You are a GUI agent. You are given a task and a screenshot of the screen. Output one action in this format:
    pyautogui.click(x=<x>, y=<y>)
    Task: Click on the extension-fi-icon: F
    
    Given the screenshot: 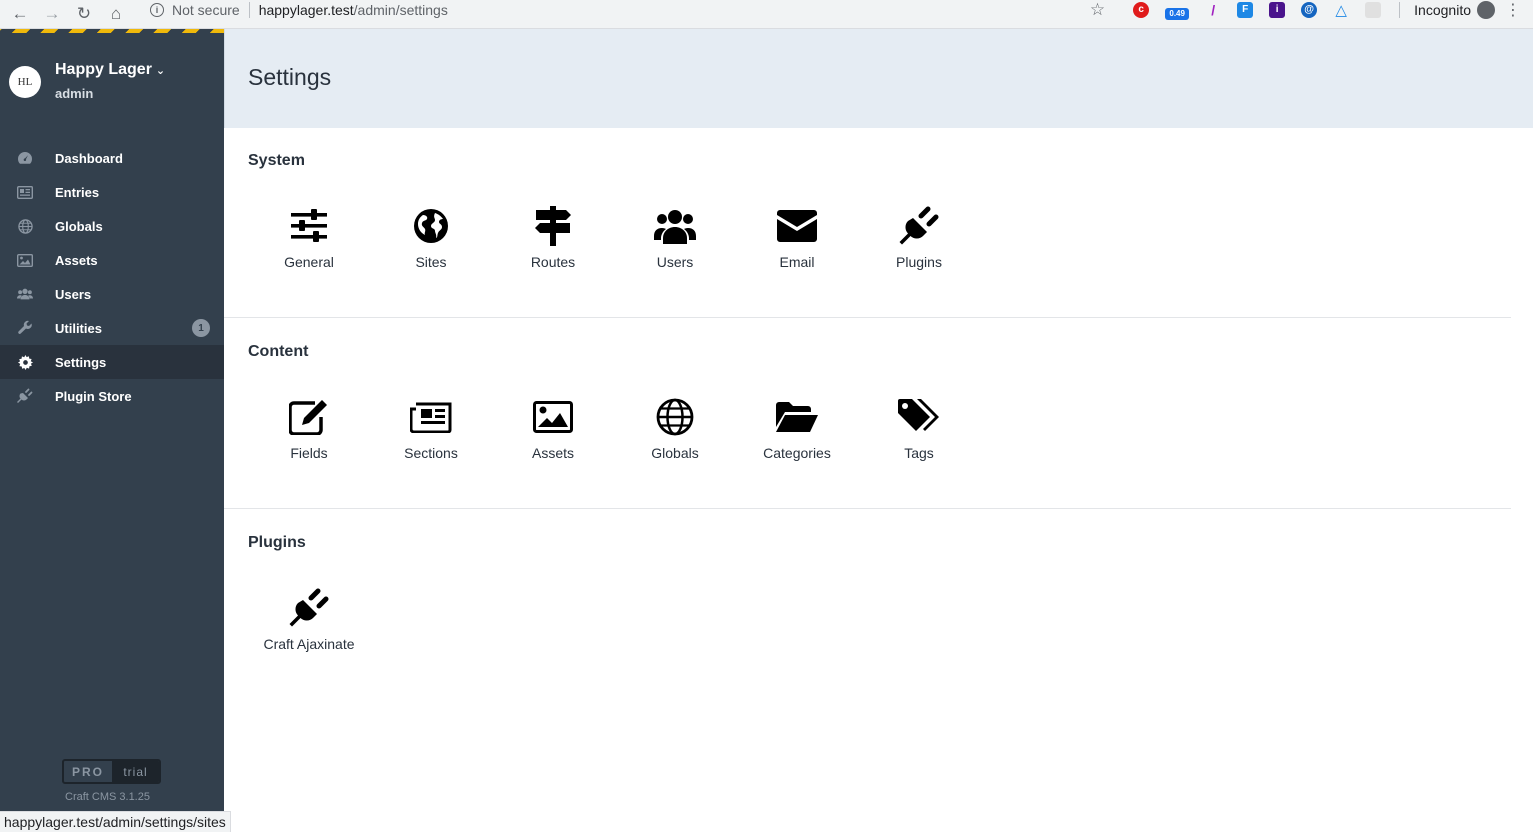 What is the action you would take?
    pyautogui.click(x=1245, y=9)
    